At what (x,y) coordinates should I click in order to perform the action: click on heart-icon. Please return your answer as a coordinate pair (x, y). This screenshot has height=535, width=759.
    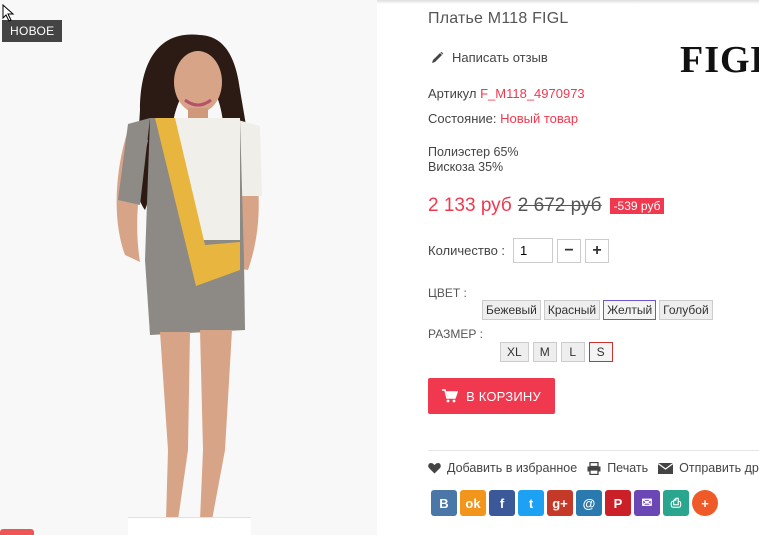
    Looking at the image, I should click on (434, 468).